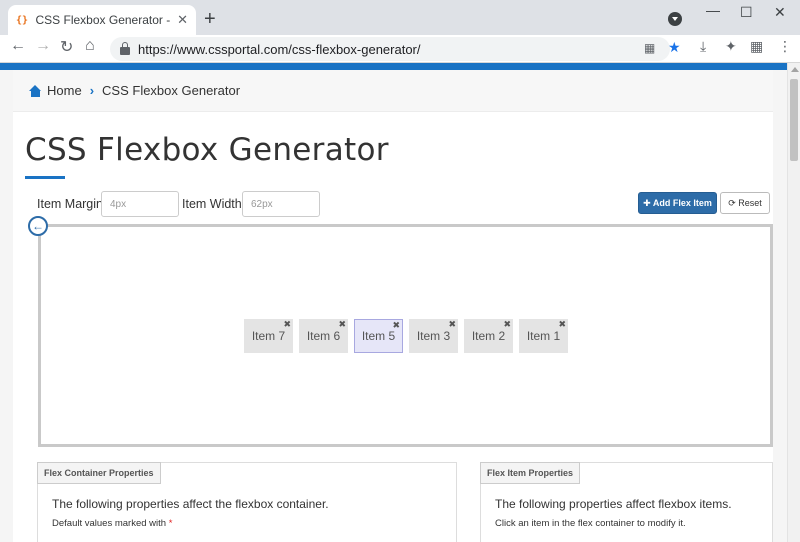 This screenshot has width=800, height=542. I want to click on flex-item-label: Item 5, so click(378, 336).